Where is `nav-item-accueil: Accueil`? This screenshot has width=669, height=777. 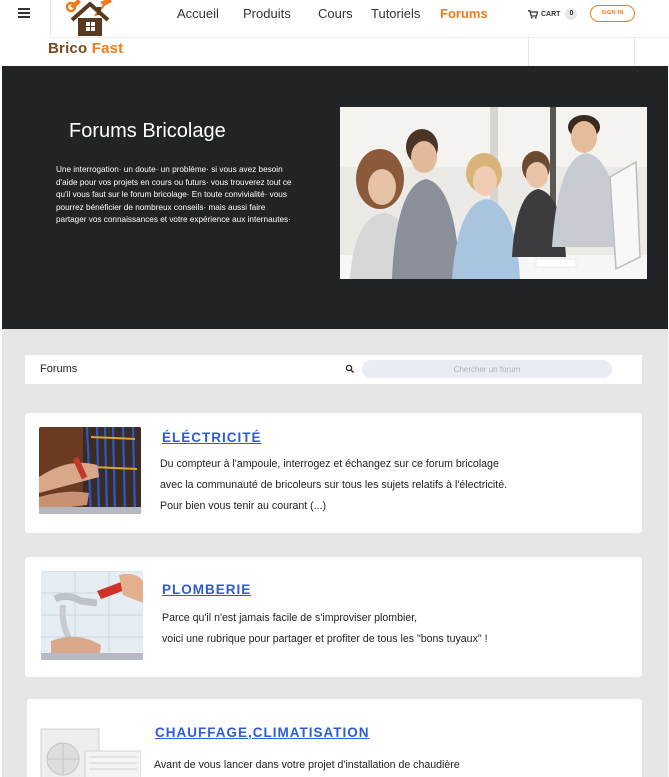
nav-item-accueil: Accueil is located at coordinates (198, 13).